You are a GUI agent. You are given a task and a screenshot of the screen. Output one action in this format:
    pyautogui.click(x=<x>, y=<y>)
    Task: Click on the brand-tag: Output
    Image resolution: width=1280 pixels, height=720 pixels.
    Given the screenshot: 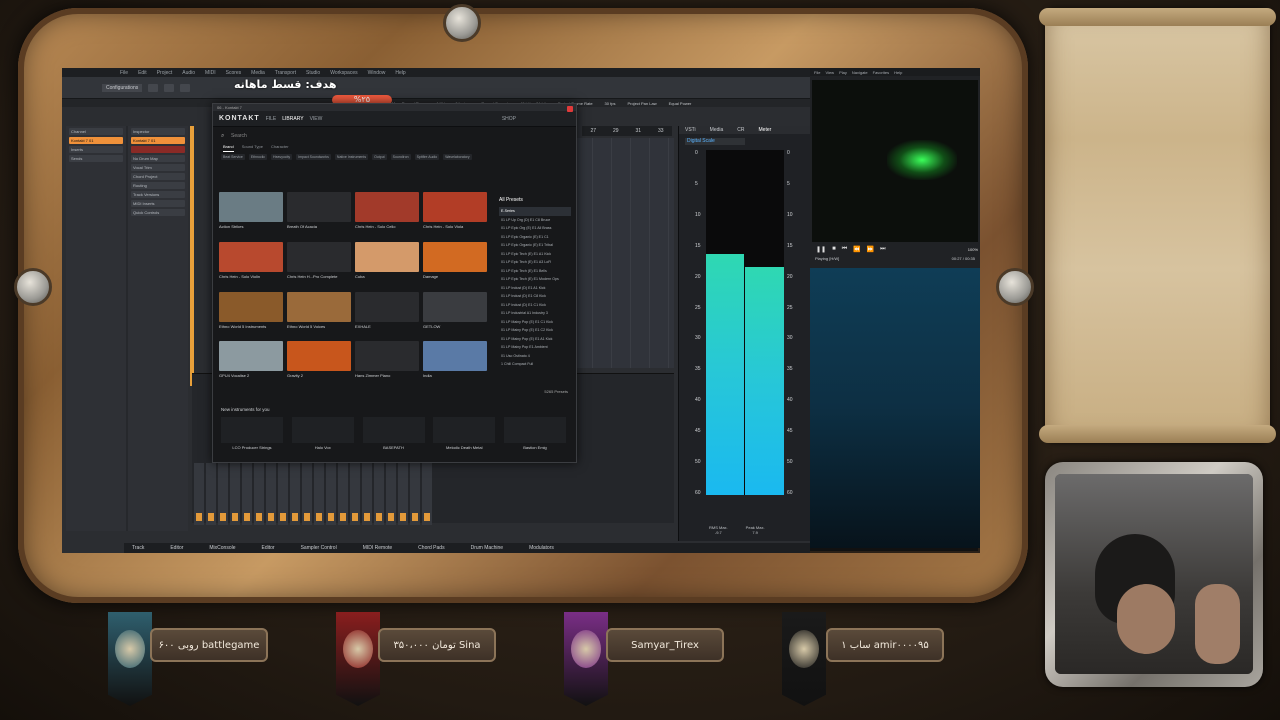 What is the action you would take?
    pyautogui.click(x=379, y=157)
    